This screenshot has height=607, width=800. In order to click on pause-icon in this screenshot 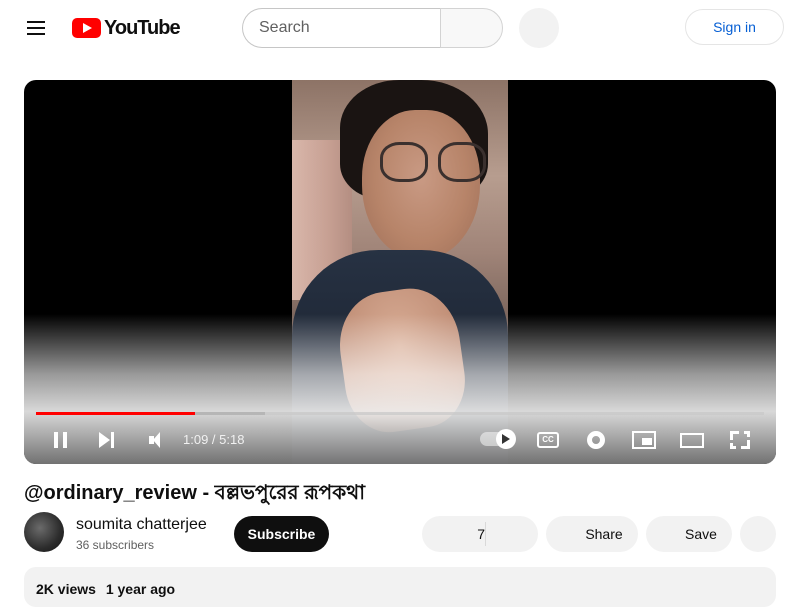, I will do `click(60, 440)`.